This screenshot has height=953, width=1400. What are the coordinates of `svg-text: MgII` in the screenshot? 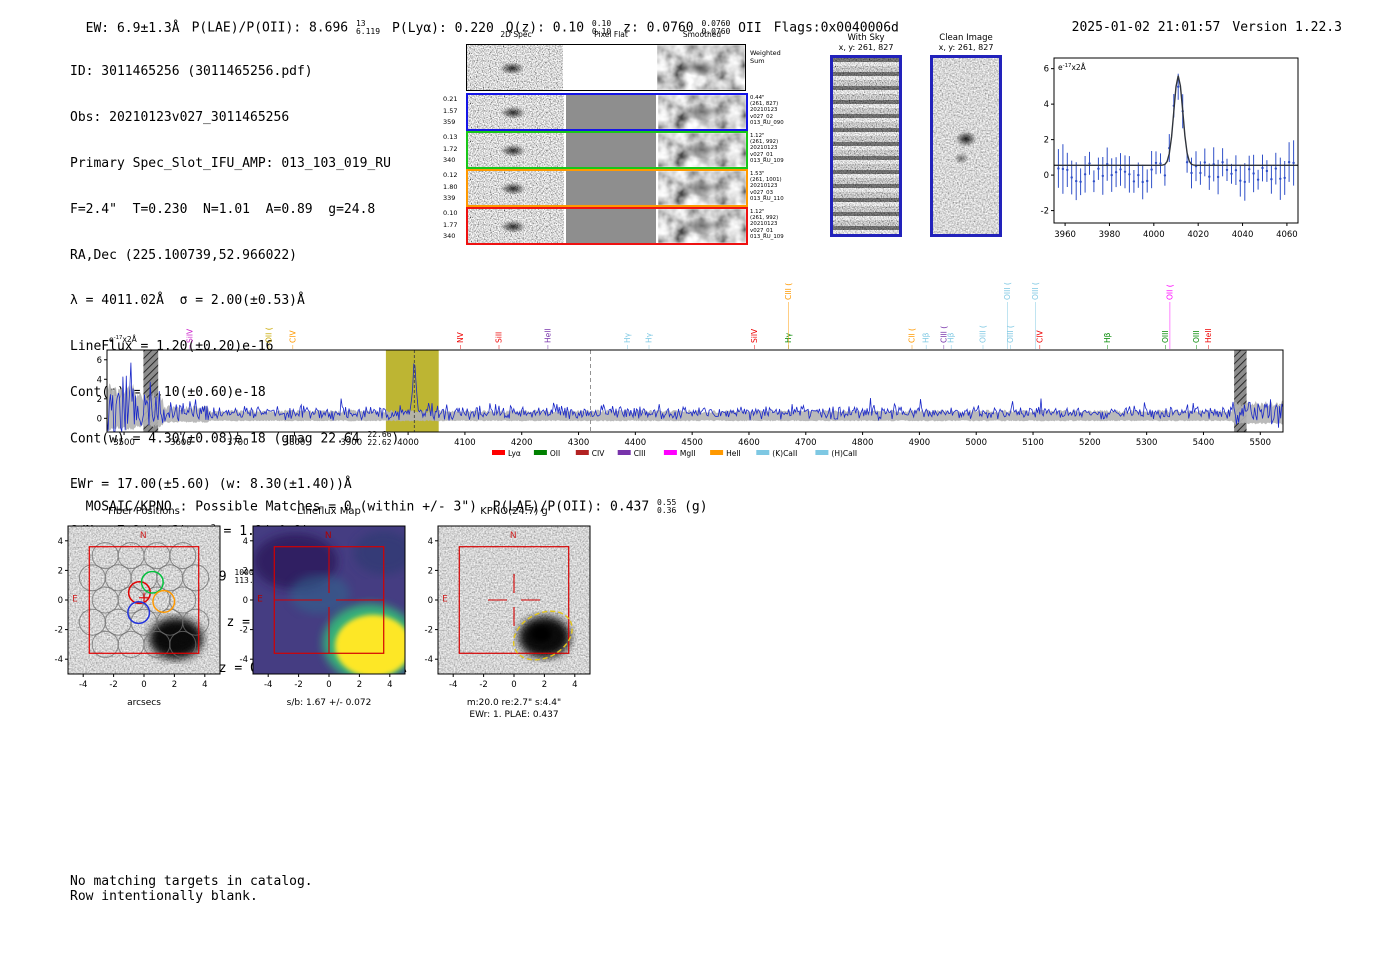 It's located at (688, 453).